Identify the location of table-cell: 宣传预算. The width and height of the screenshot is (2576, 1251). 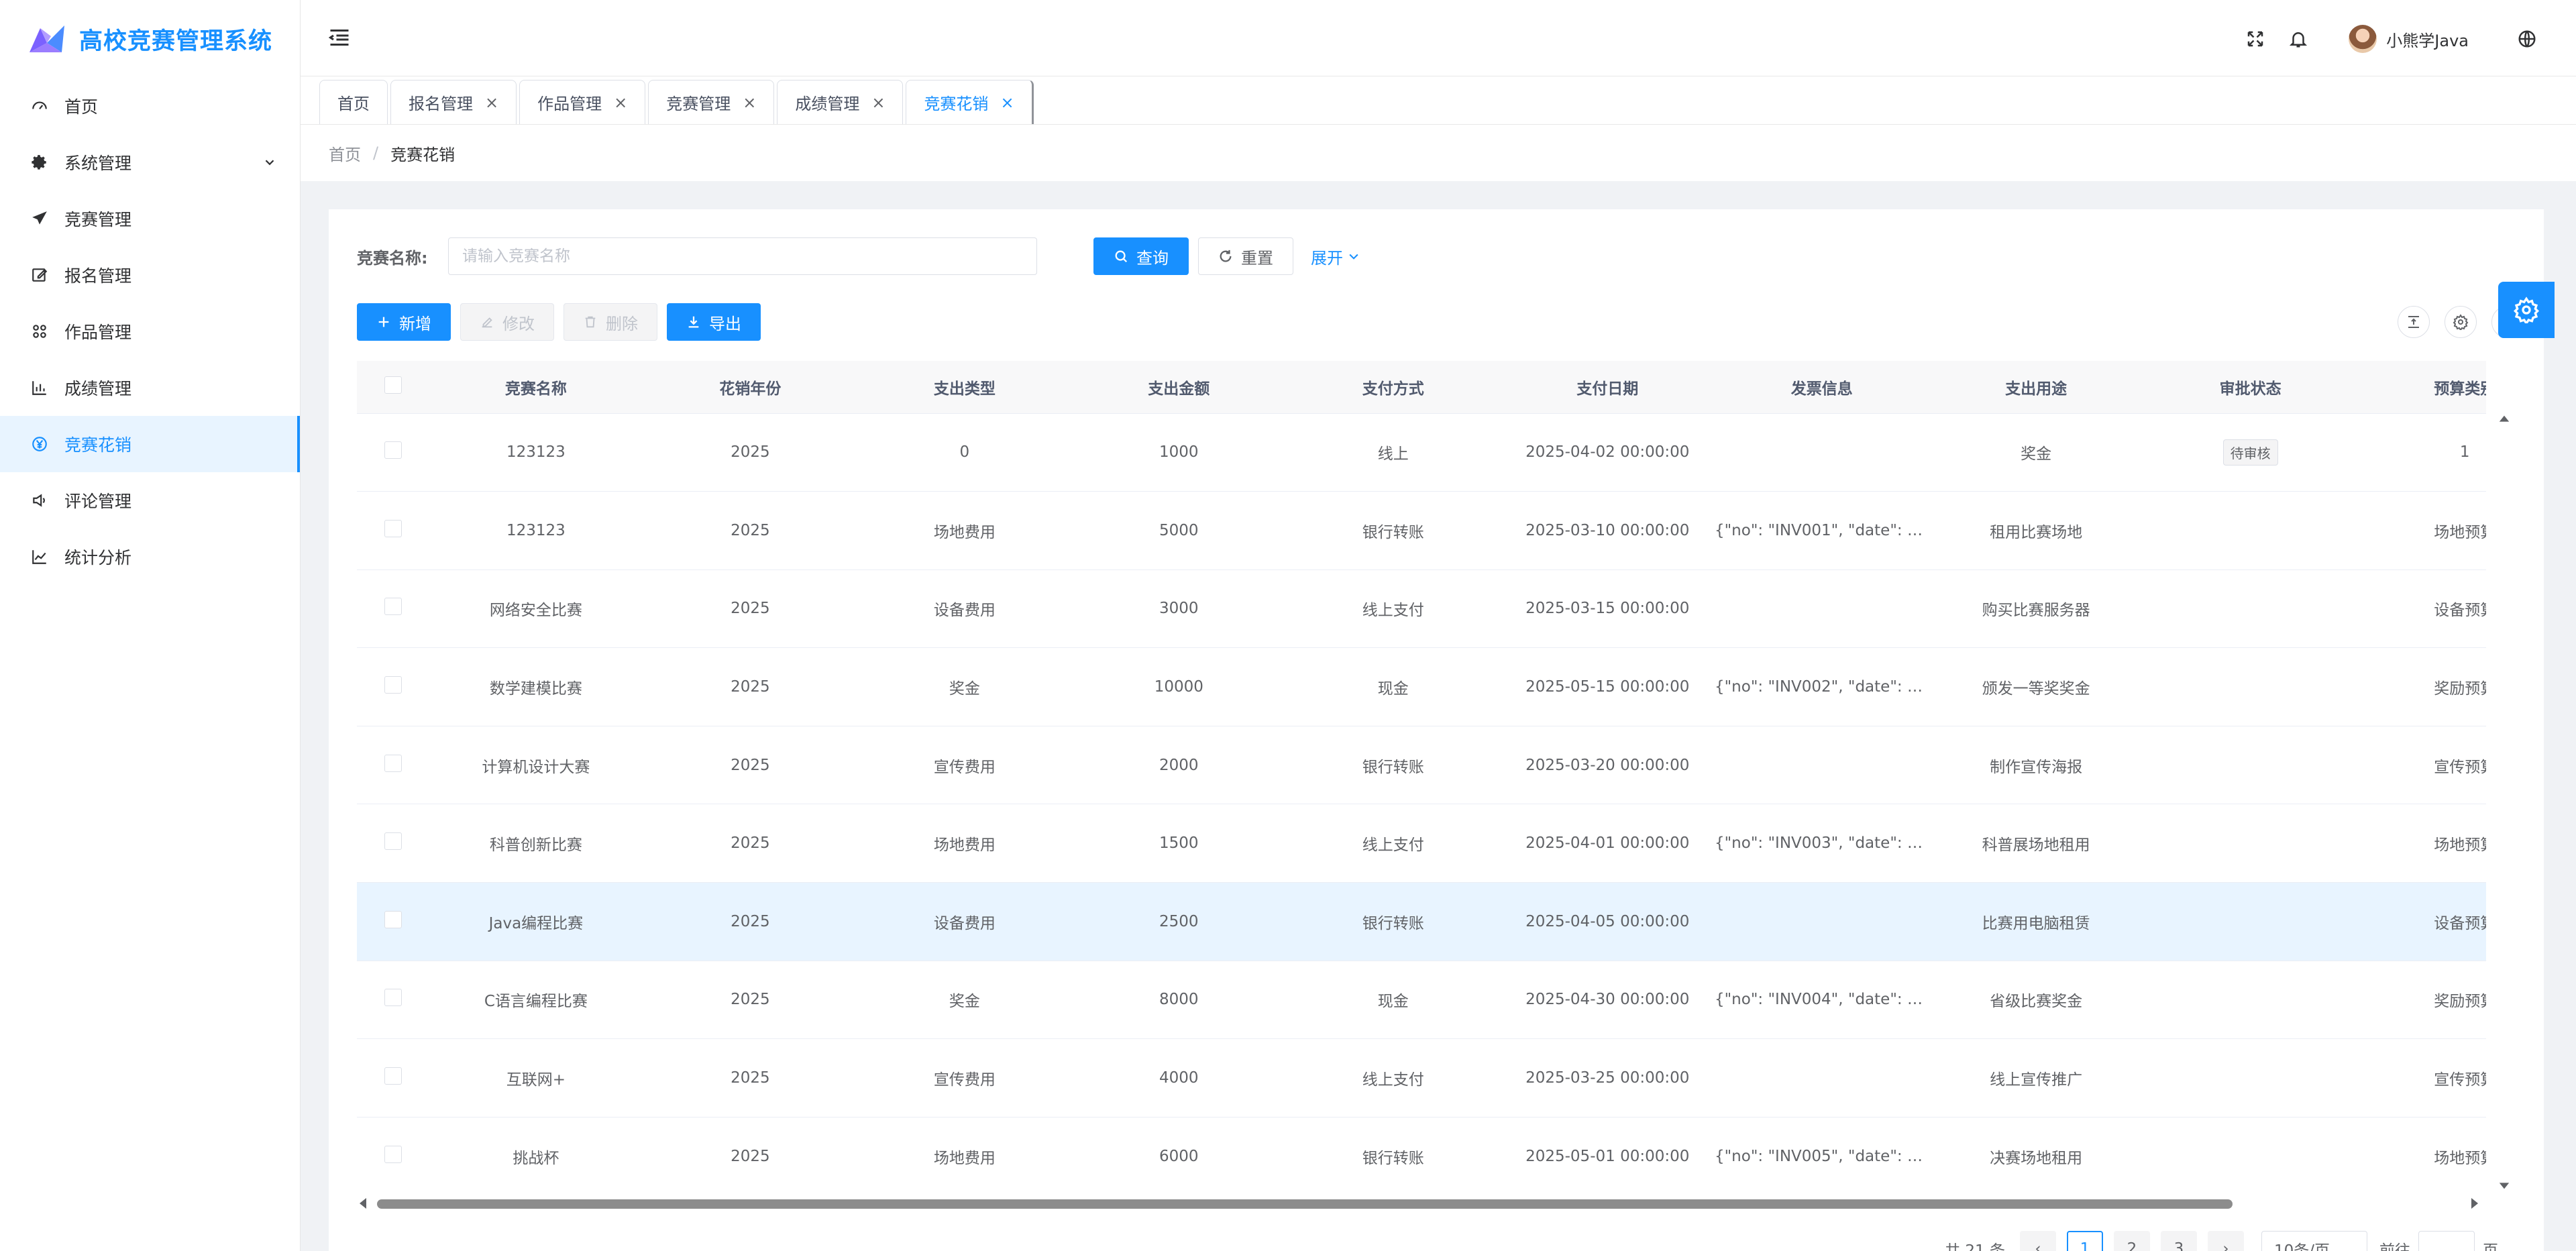
(2421, 1078).